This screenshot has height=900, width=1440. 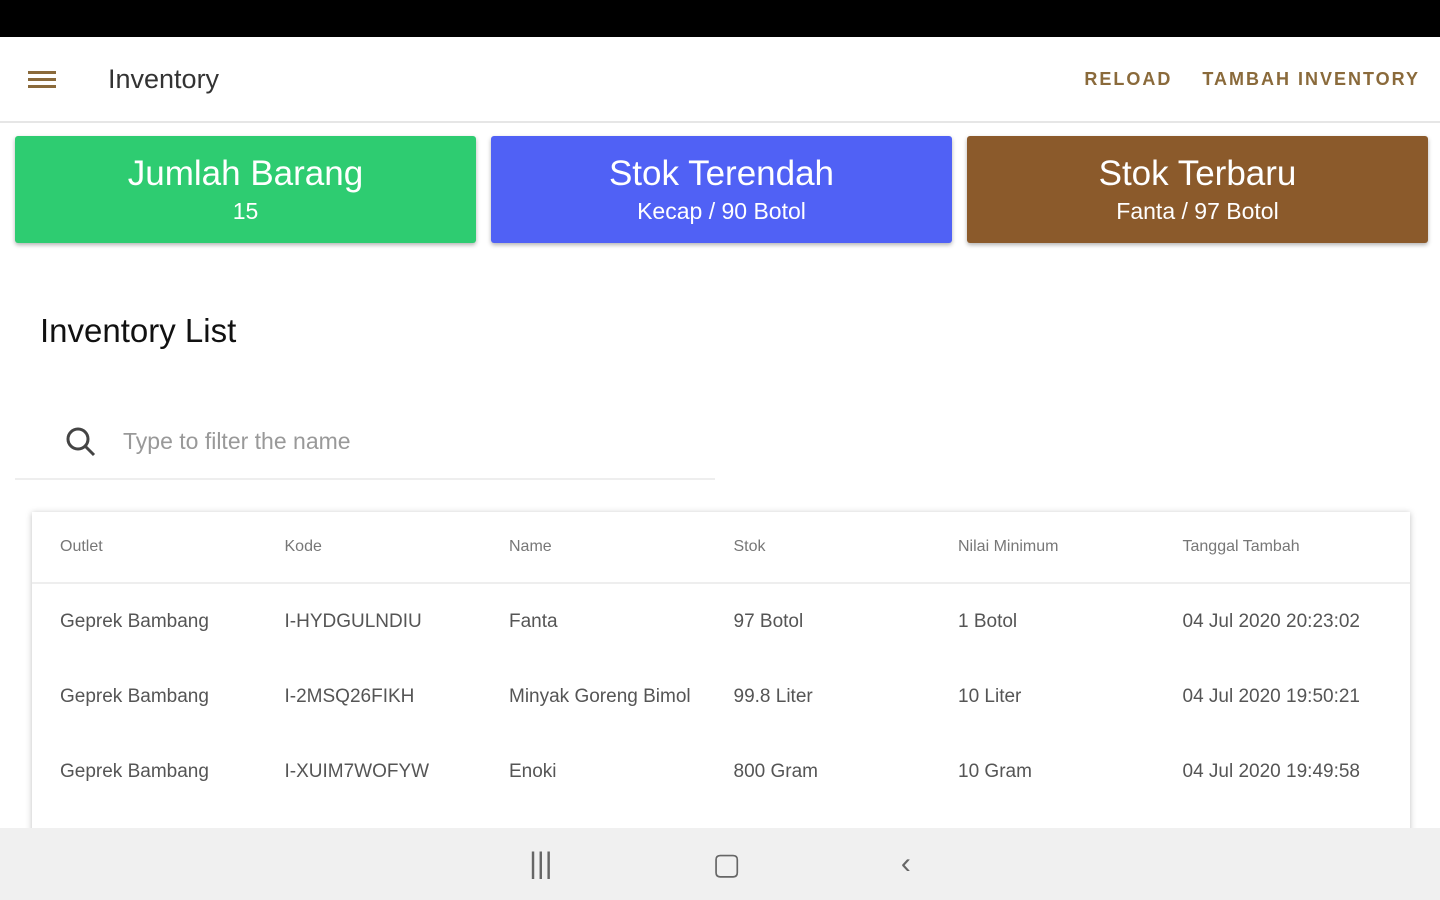 I want to click on cell: 10 Liter, so click(x=990, y=696).